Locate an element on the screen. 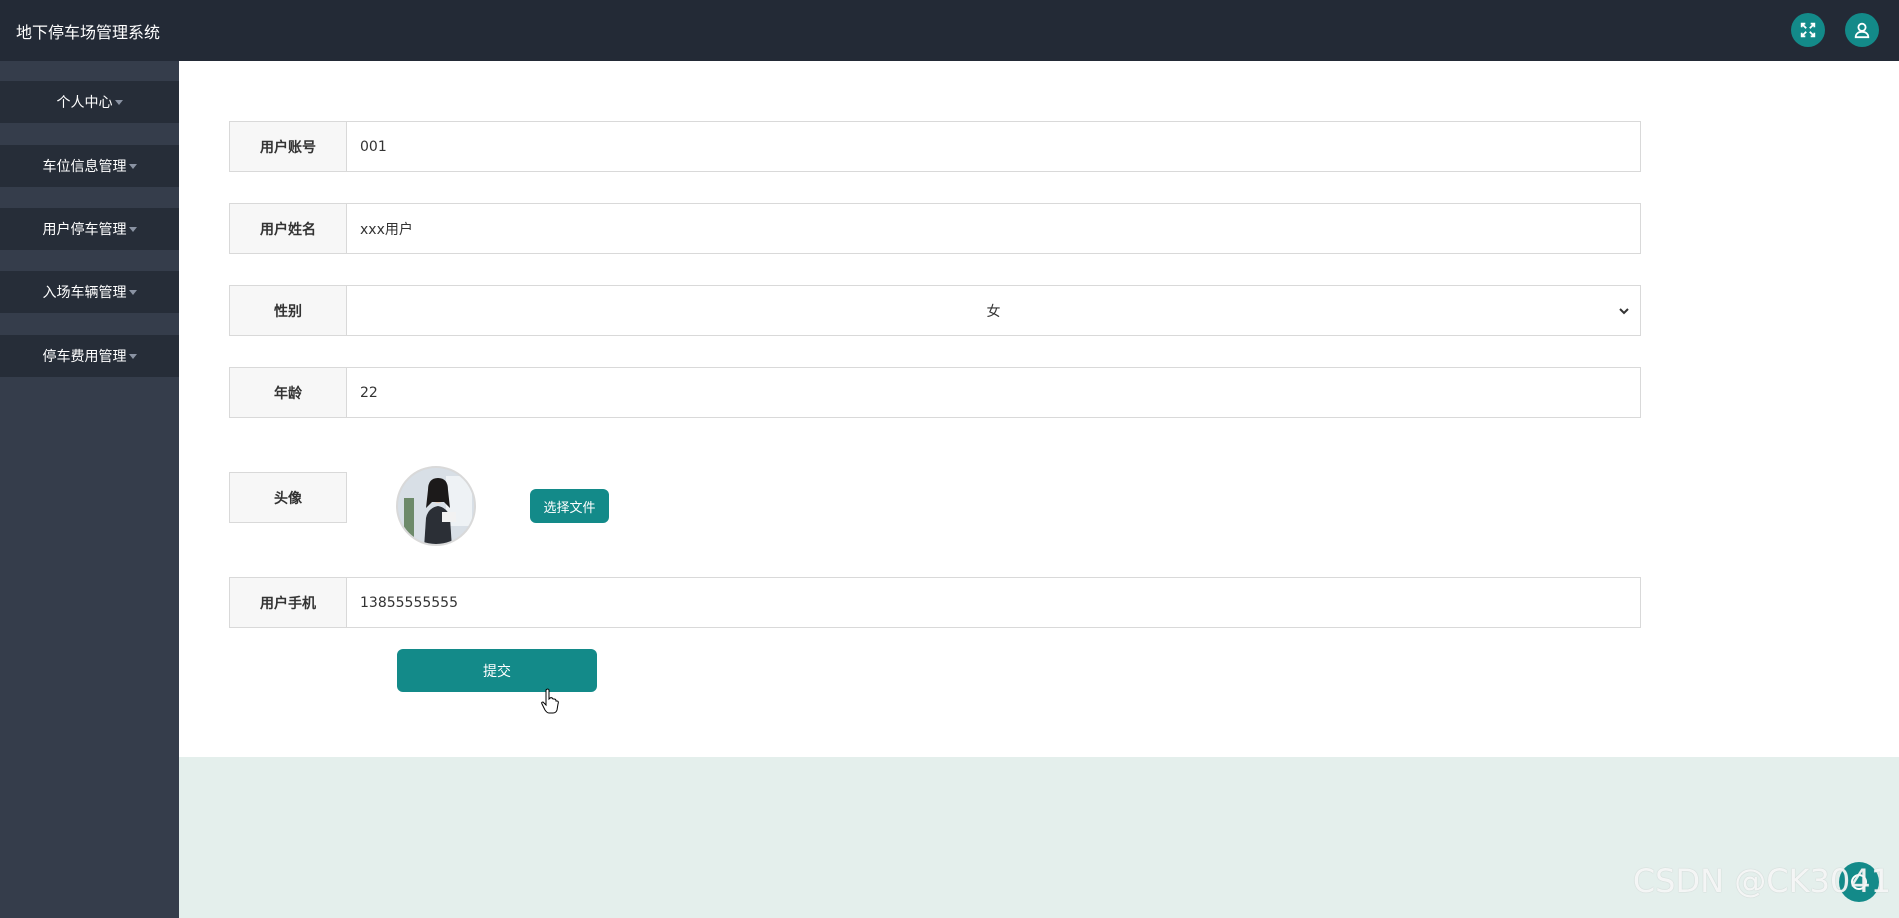  fullscreen-icon is located at coordinates (1808, 30).